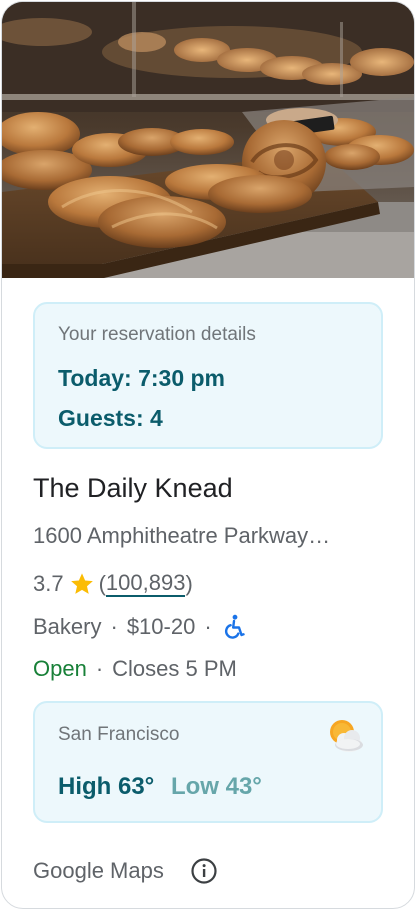 The image size is (416, 910). What do you see at coordinates (234, 626) in the screenshot?
I see `wheelchair-accessible-icon` at bounding box center [234, 626].